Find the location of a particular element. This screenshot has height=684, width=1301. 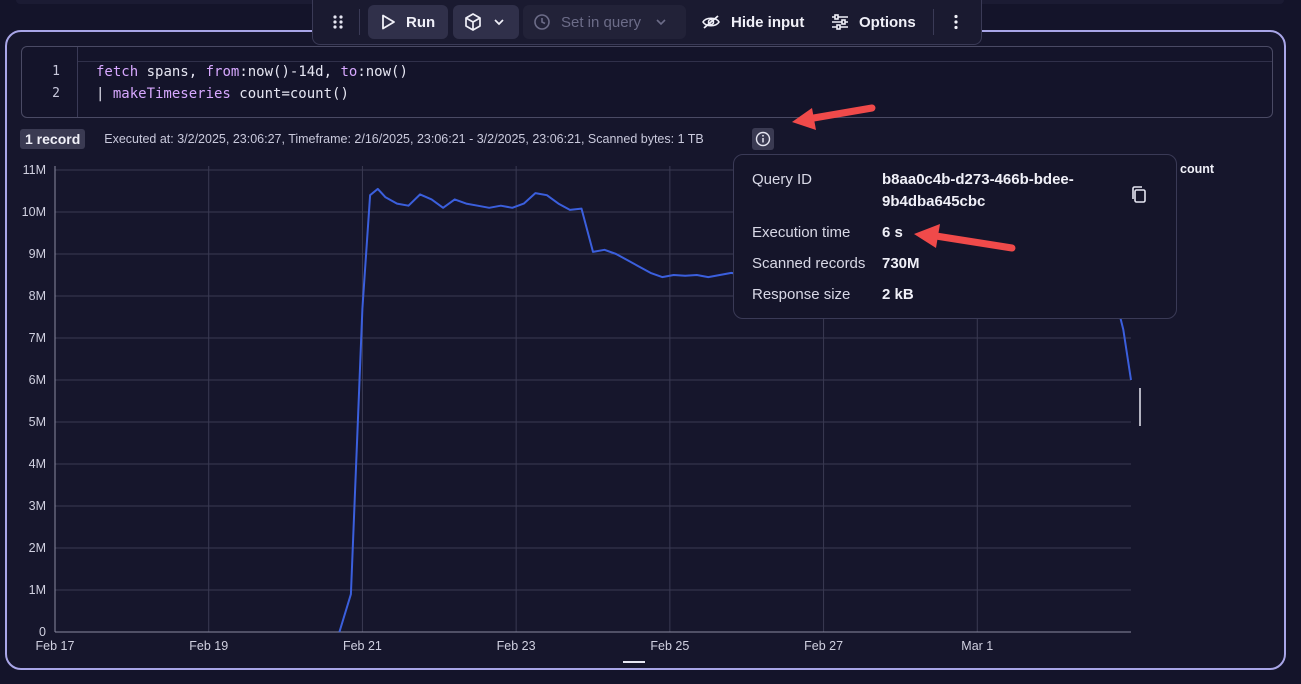

line-number-gutter: 1 2 is located at coordinates (50, 82).